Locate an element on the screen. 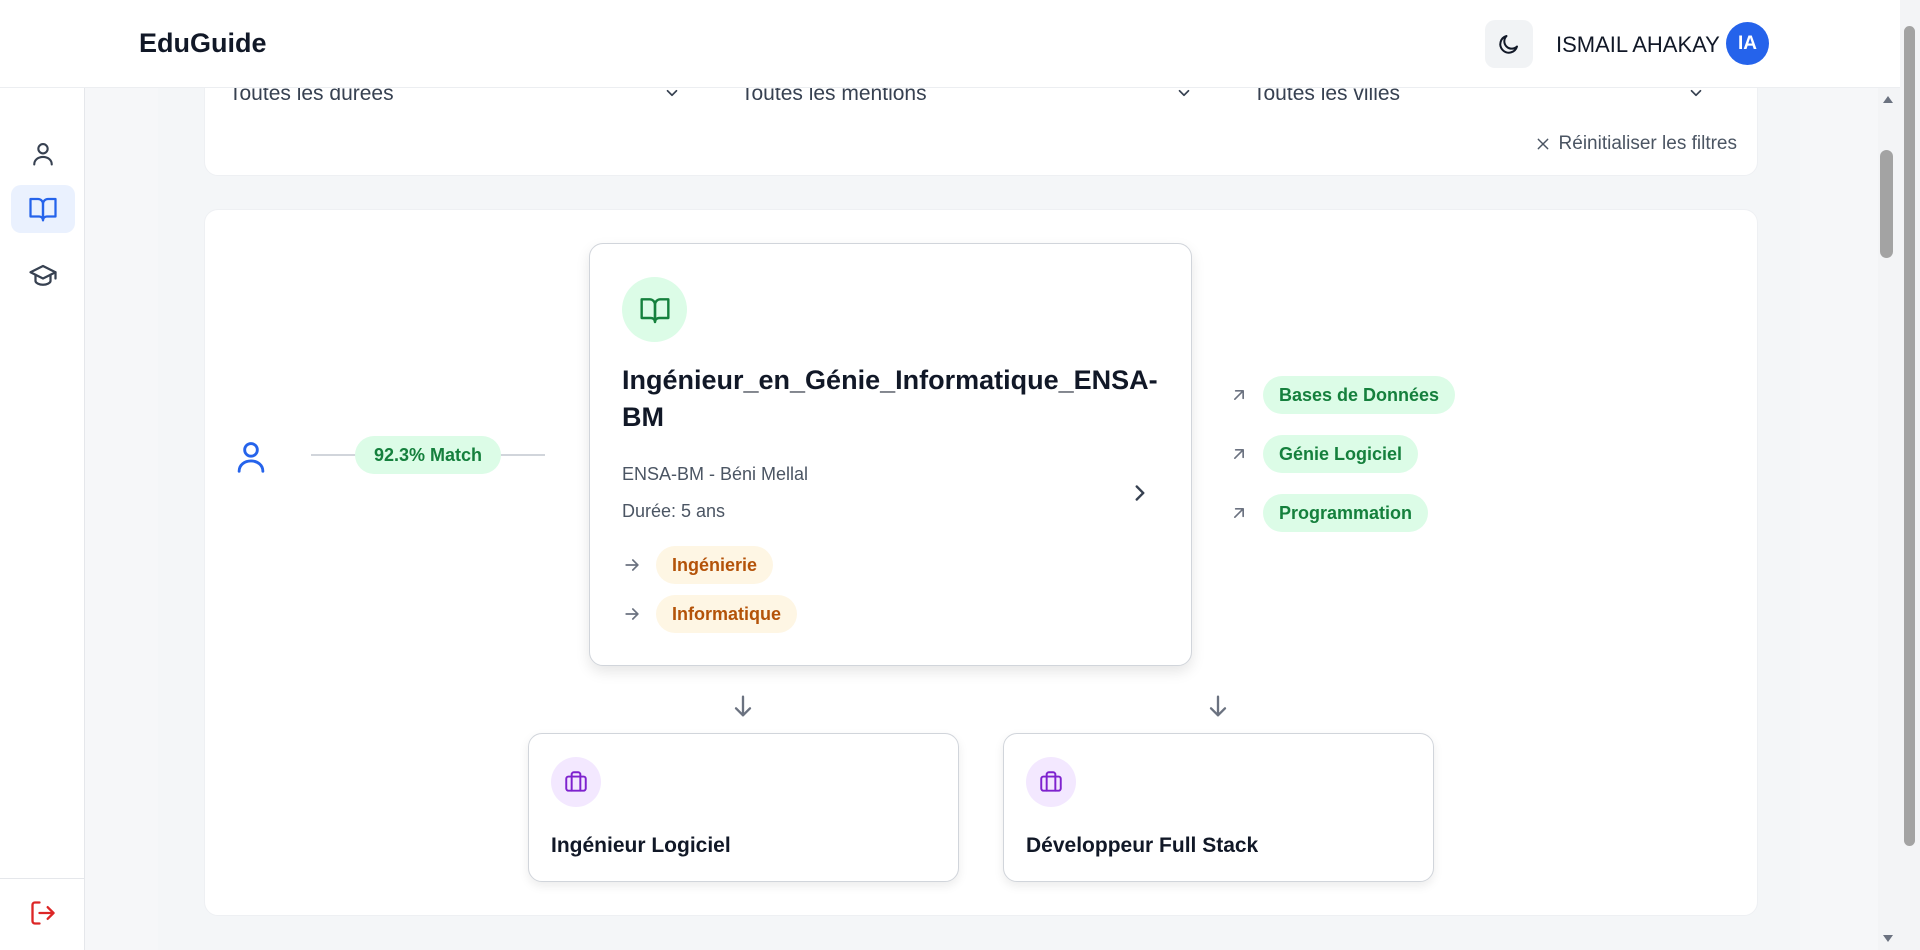  moon-icon is located at coordinates (1508, 44).